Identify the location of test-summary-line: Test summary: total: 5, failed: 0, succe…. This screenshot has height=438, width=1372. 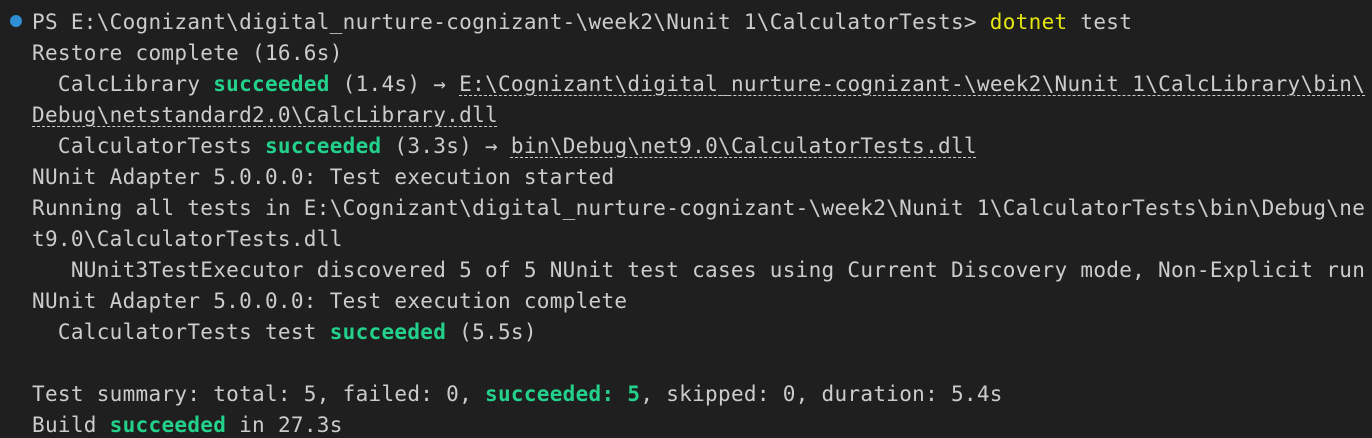
(517, 394).